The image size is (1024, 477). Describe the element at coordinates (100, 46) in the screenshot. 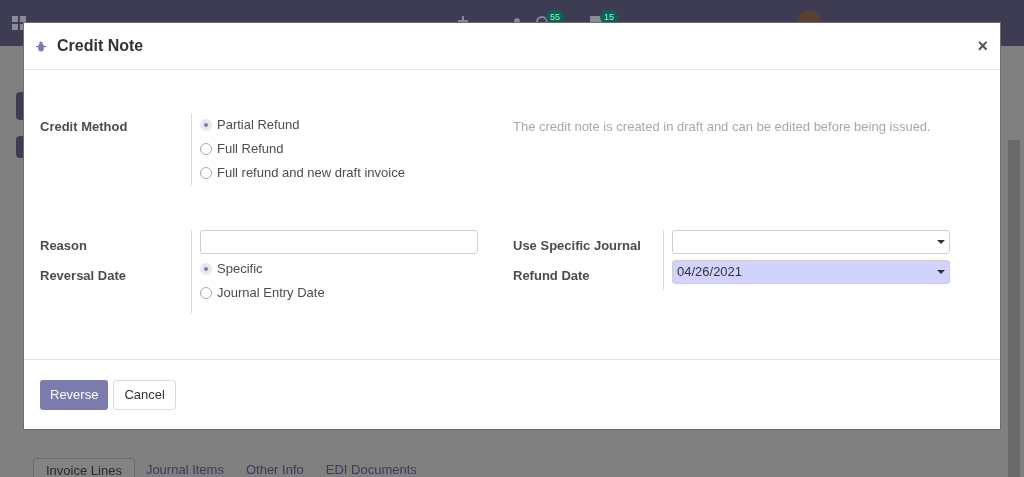

I see `dialog-title: Credit Note` at that location.